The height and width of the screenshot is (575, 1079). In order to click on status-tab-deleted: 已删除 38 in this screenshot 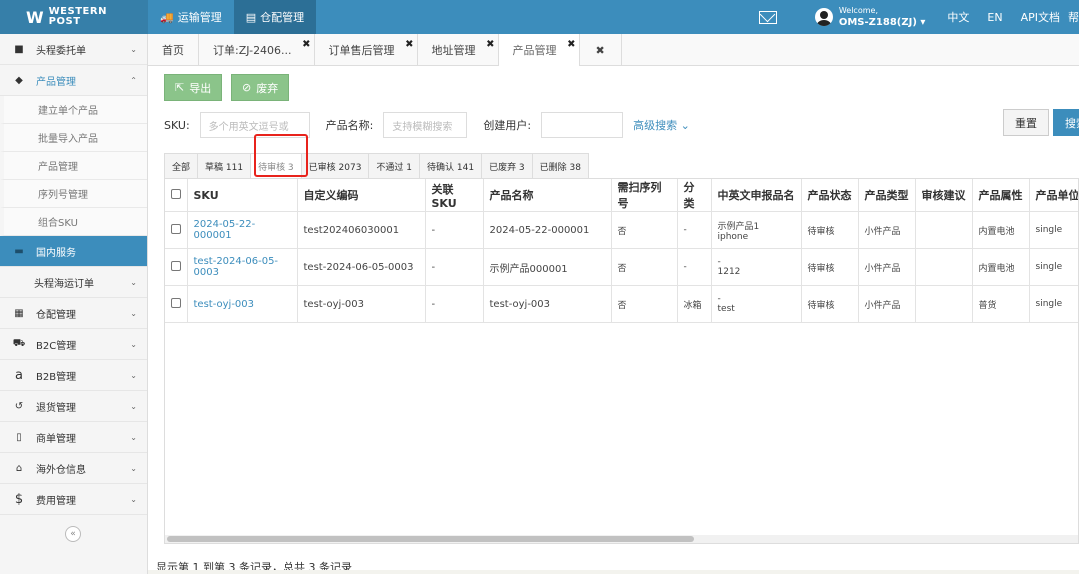, I will do `click(560, 165)`.